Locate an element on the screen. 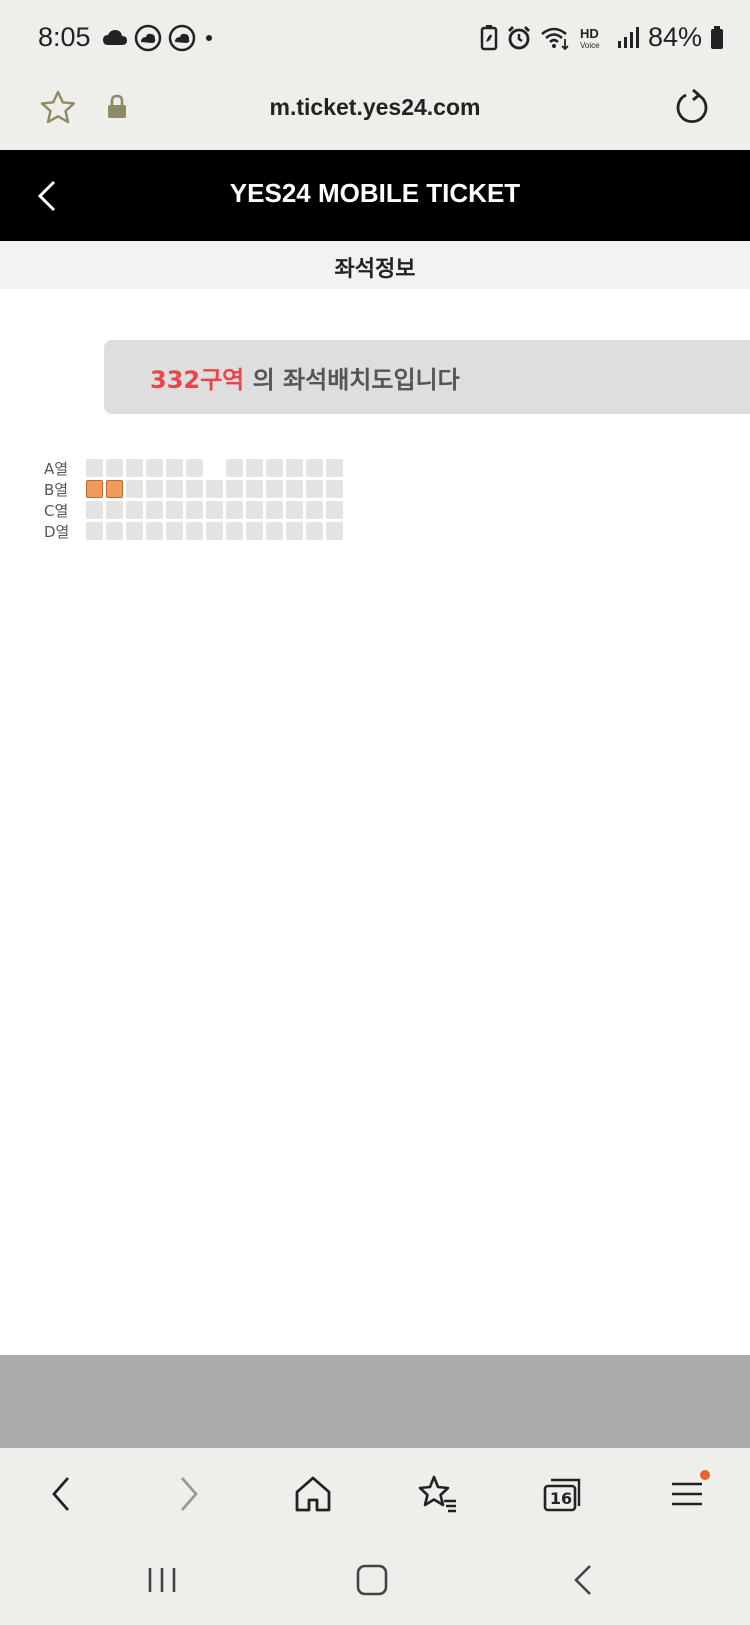  row-label: D열 is located at coordinates (57, 532).